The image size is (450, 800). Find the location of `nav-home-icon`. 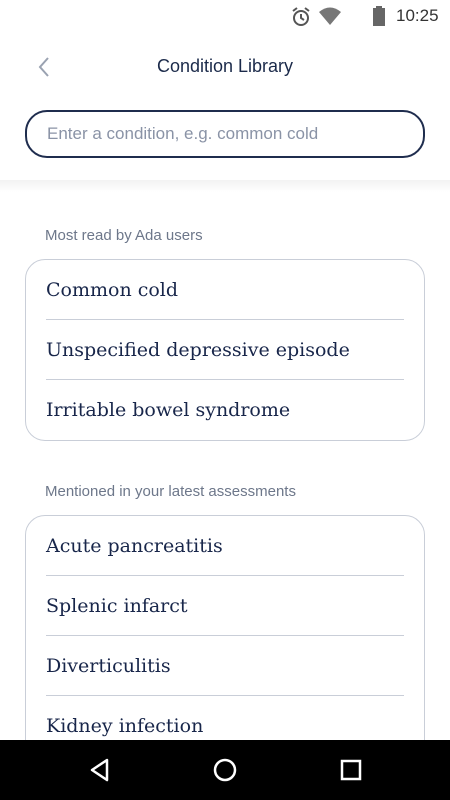

nav-home-icon is located at coordinates (225, 770).